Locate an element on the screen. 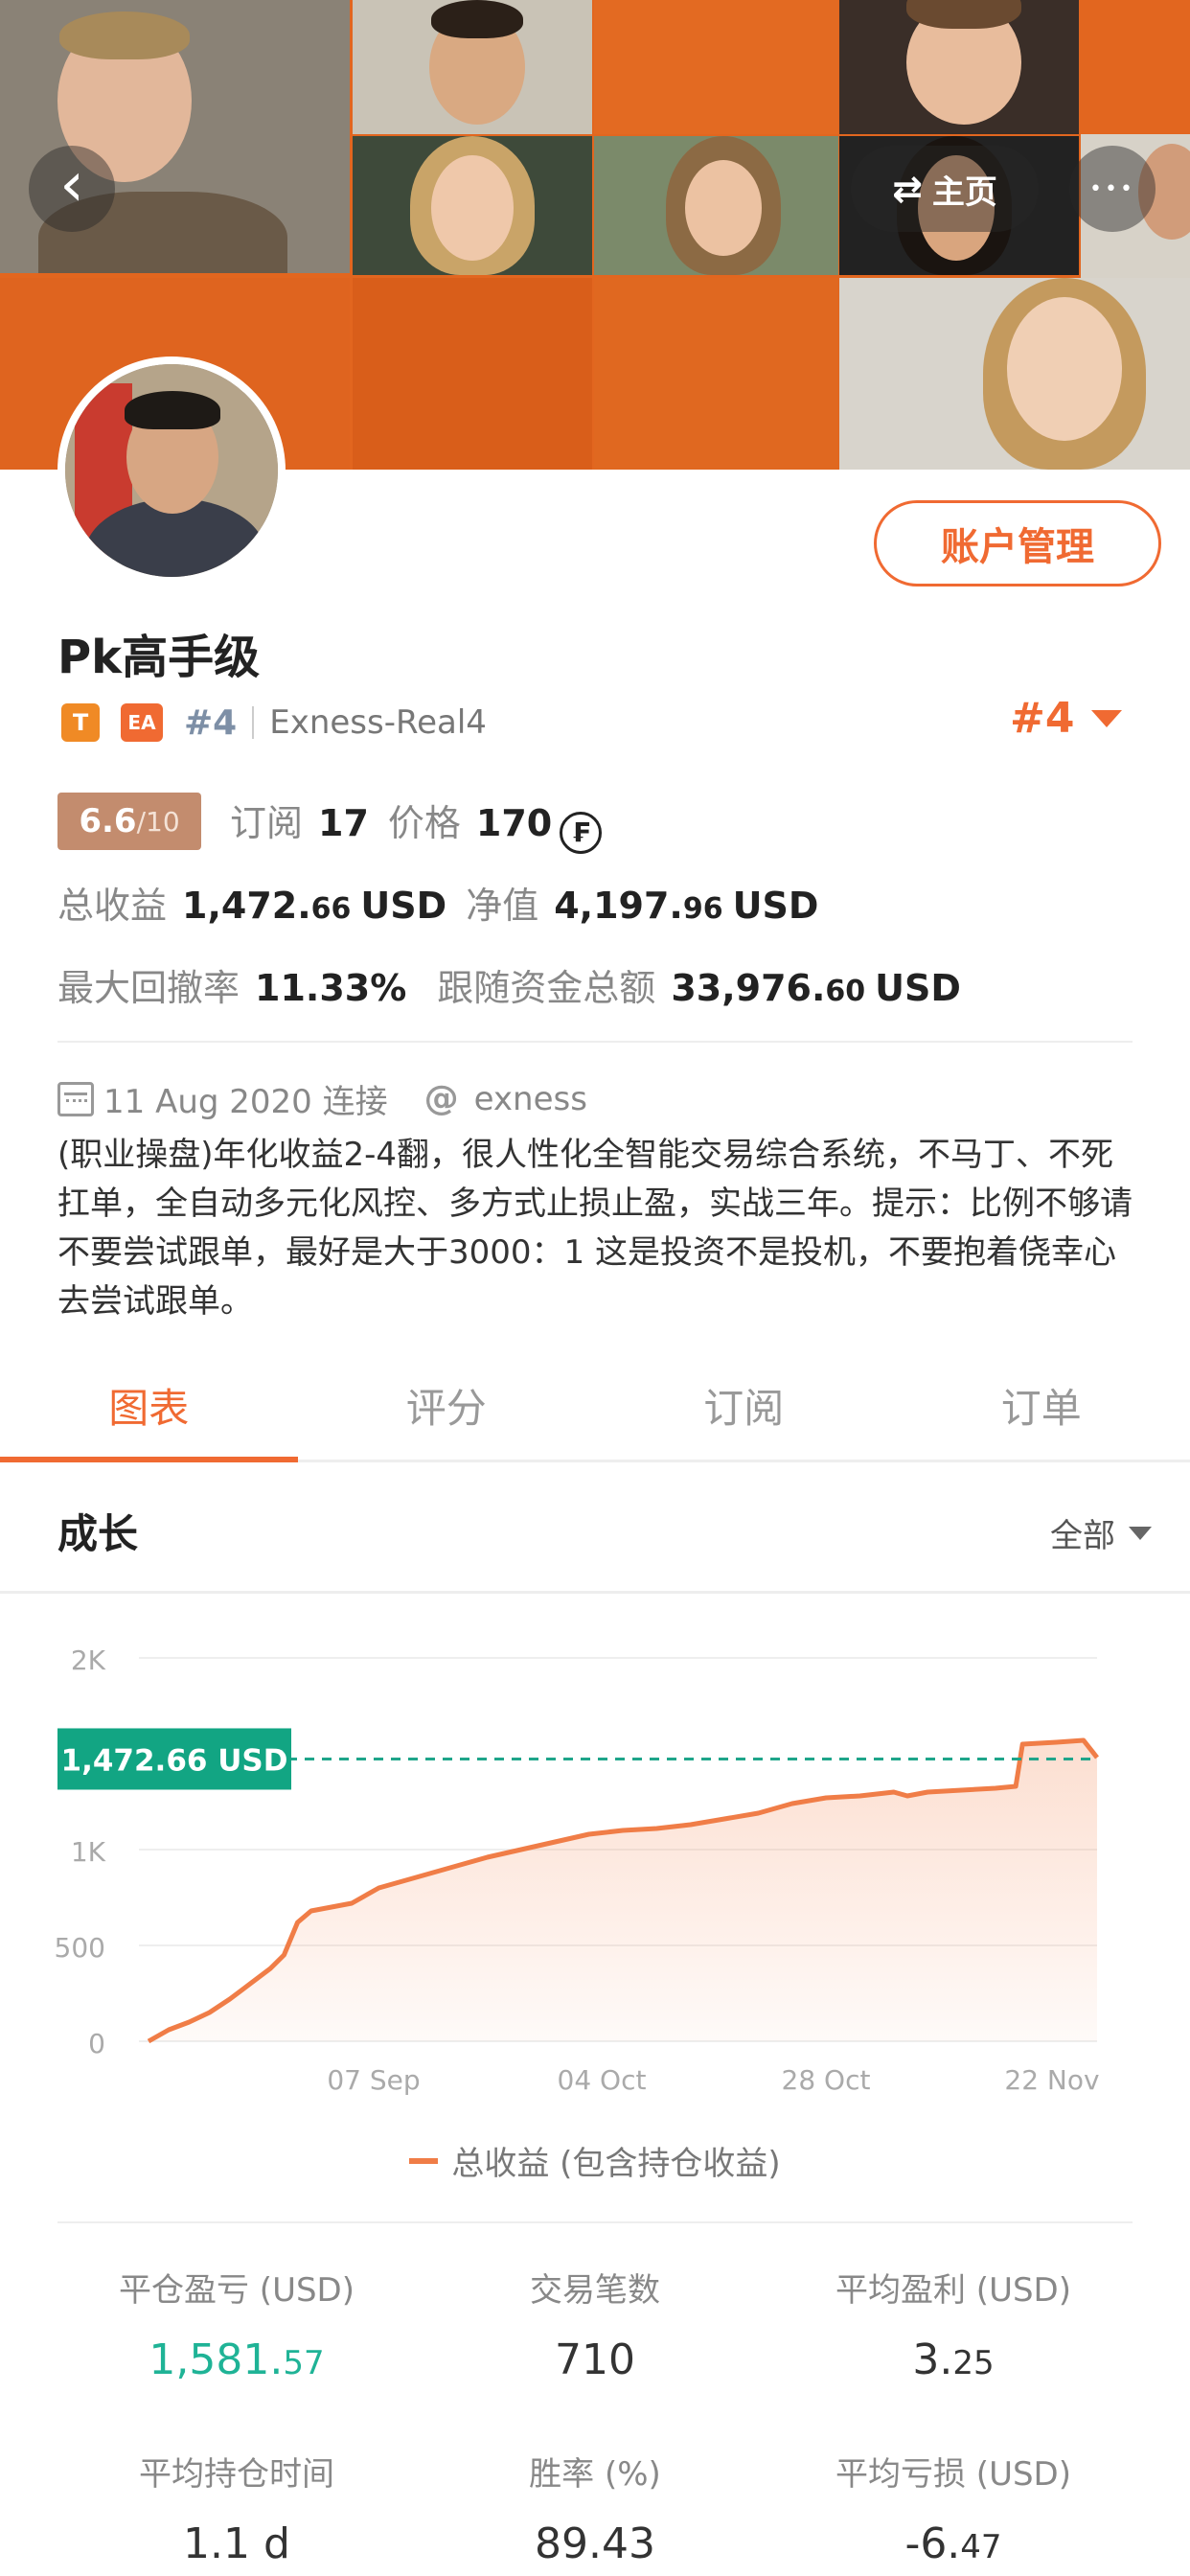 This screenshot has width=1190, height=2576. score-value: 6.6 is located at coordinates (108, 821).